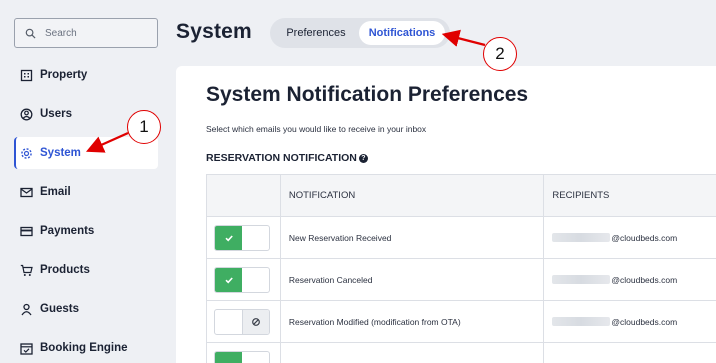 This screenshot has height=363, width=716. What do you see at coordinates (281, 158) in the screenshot?
I see `section-heading-text: RESERVATION NOTIFICATION` at bounding box center [281, 158].